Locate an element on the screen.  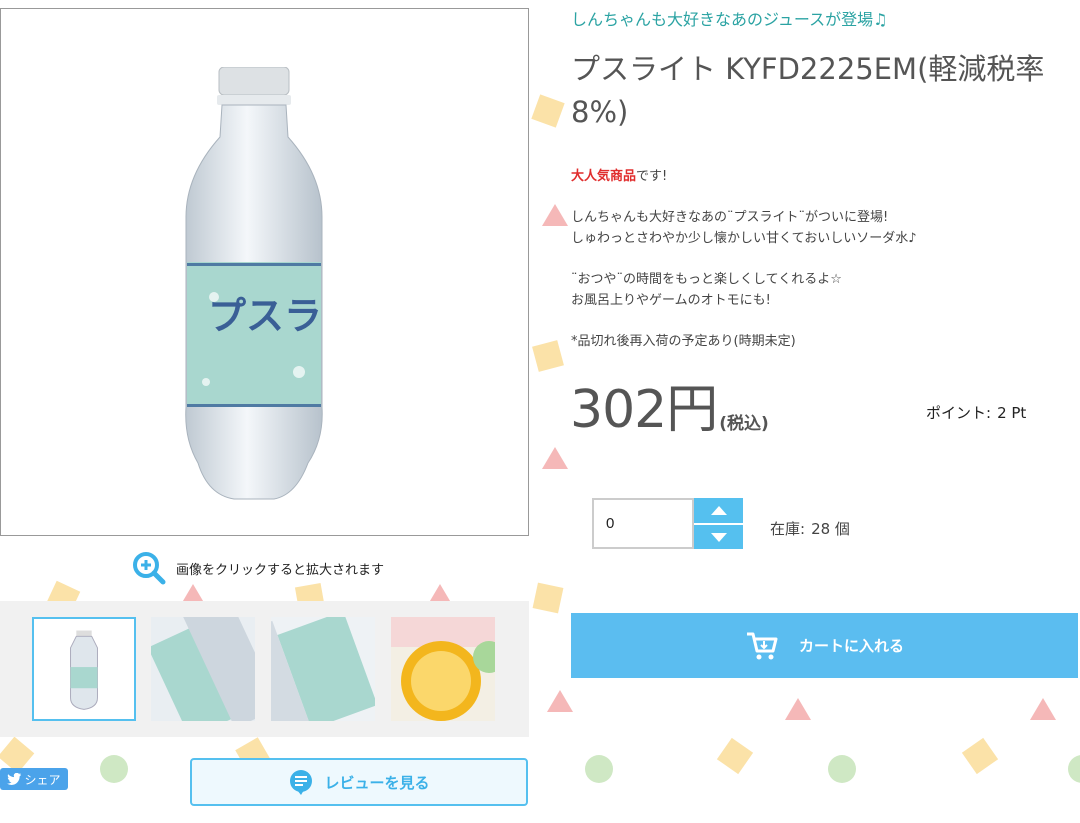
twitter-share-button: シェア is located at coordinates (34, 779).